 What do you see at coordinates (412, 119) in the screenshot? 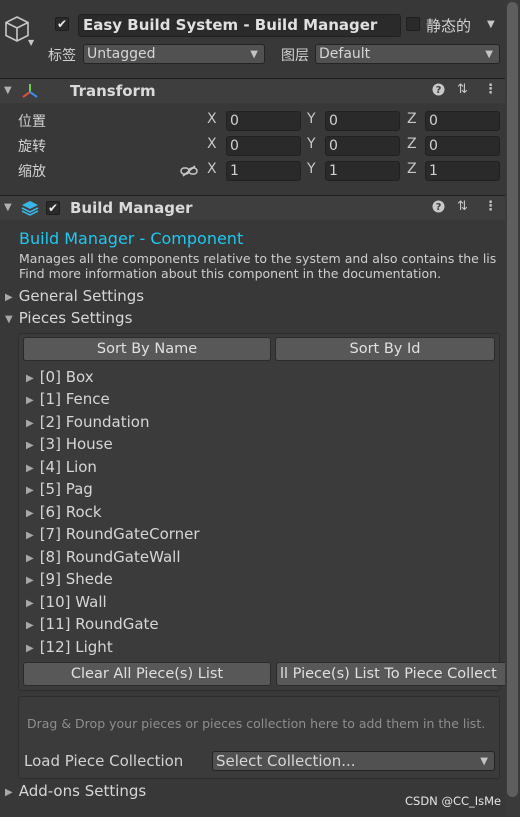
I see `position-z-axis: Z` at bounding box center [412, 119].